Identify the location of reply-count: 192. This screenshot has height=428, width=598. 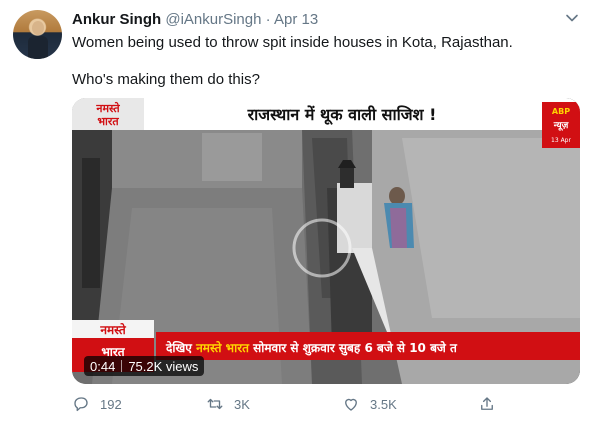
(111, 404).